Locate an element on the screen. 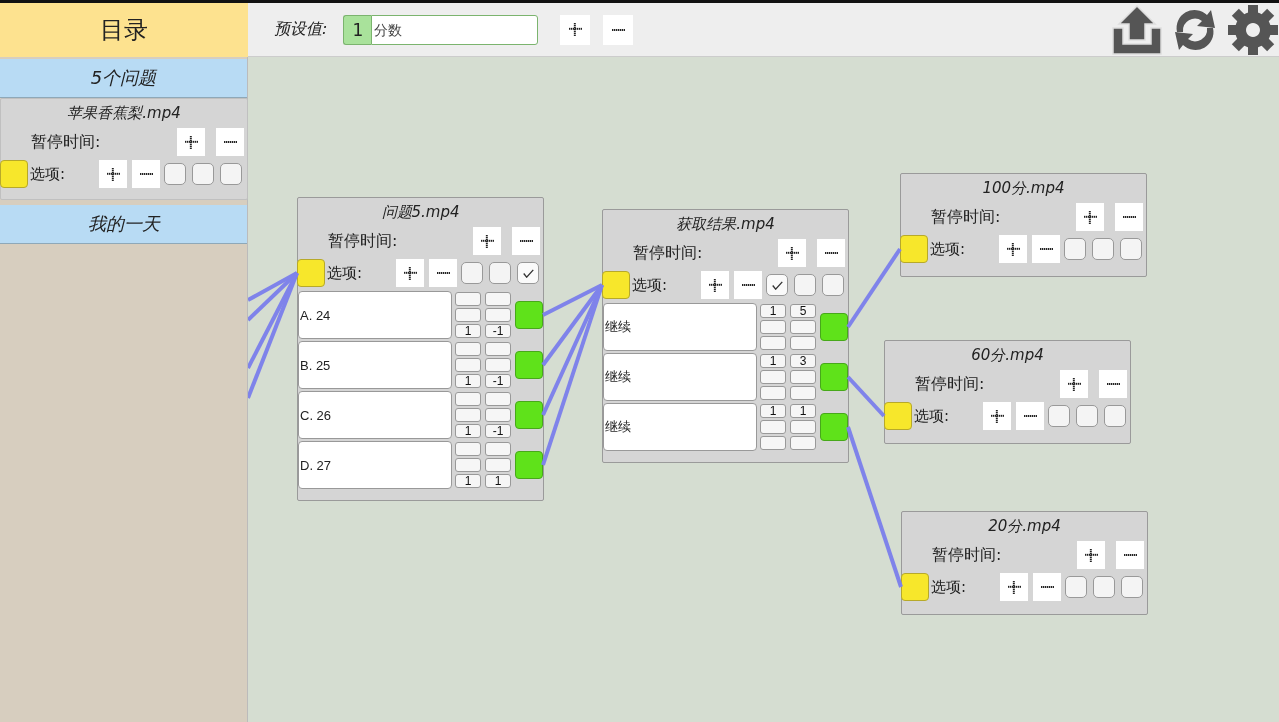 The width and height of the screenshot is (1279, 722). option-text-field: B. 25 is located at coordinates (375, 365).